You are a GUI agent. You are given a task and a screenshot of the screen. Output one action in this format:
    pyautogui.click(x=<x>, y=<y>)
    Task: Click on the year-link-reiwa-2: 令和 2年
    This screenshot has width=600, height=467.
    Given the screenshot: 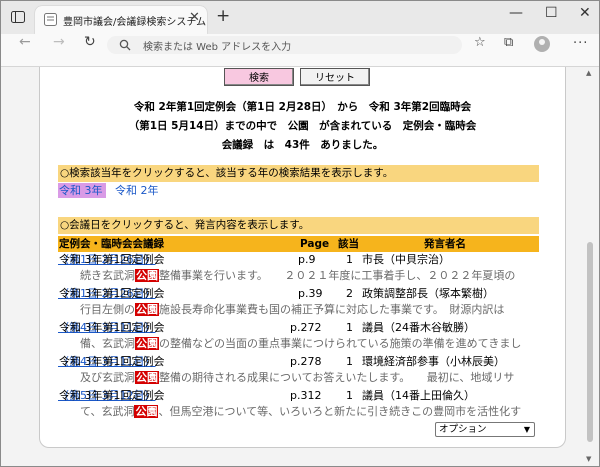 What is the action you would take?
    pyautogui.click(x=137, y=190)
    